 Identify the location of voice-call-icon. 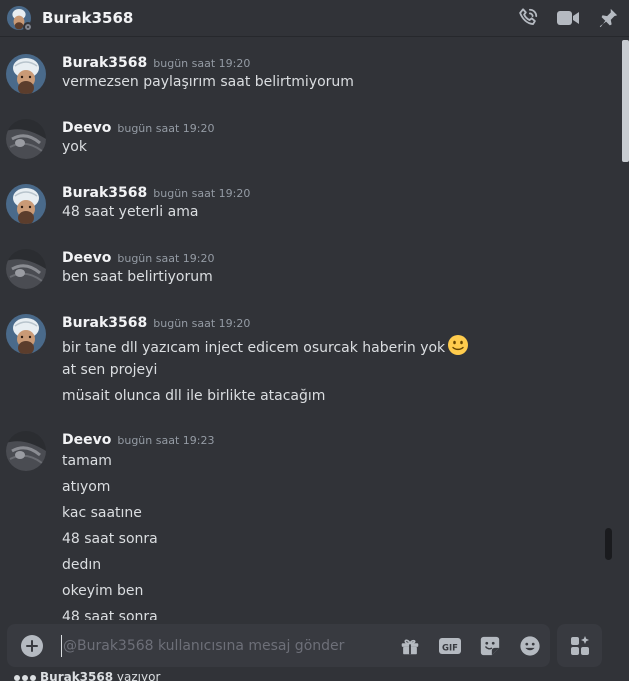
(528, 18).